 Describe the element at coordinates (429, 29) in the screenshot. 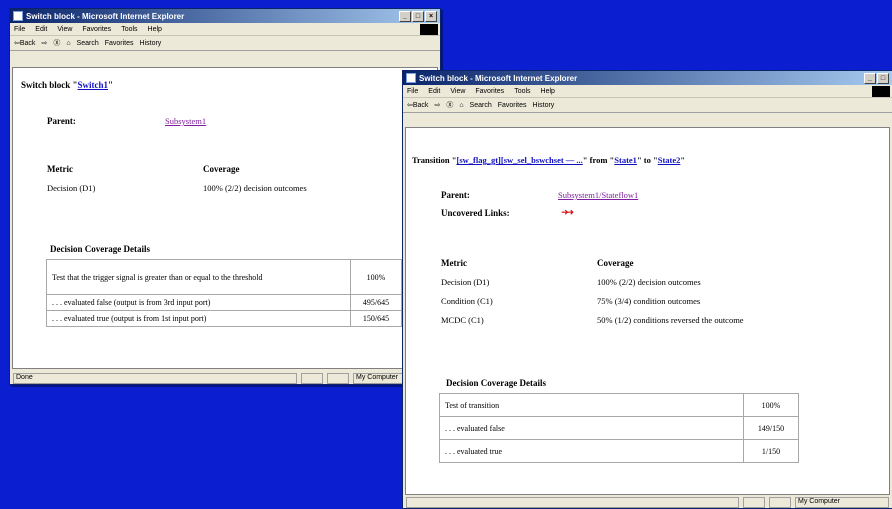

I see `windows-logo-icon` at that location.